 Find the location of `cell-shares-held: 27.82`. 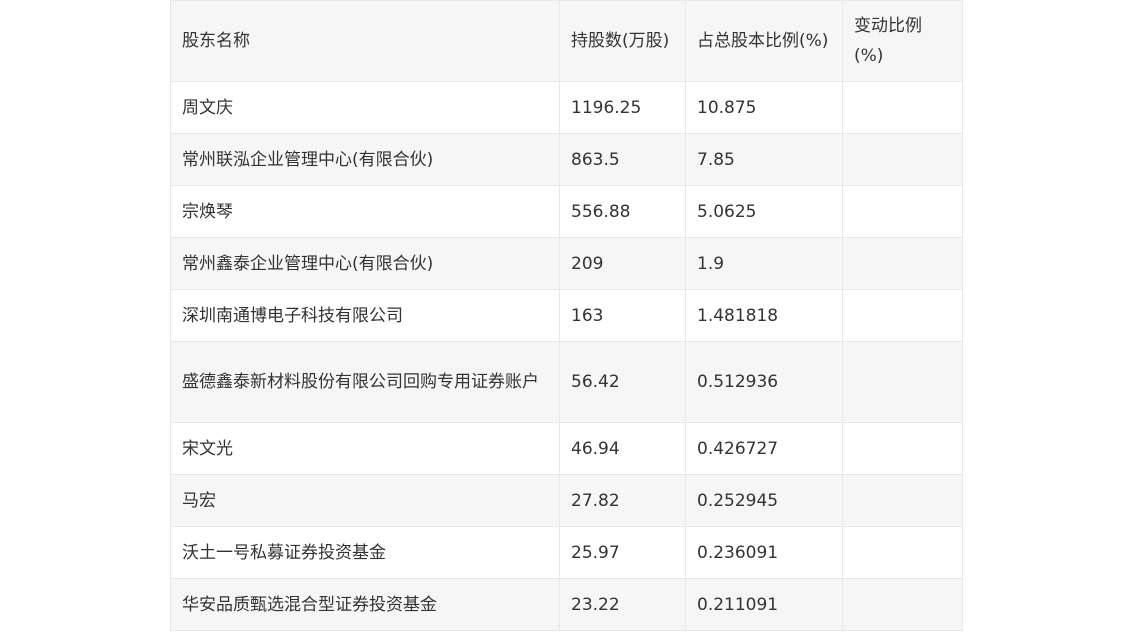

cell-shares-held: 27.82 is located at coordinates (622, 500).